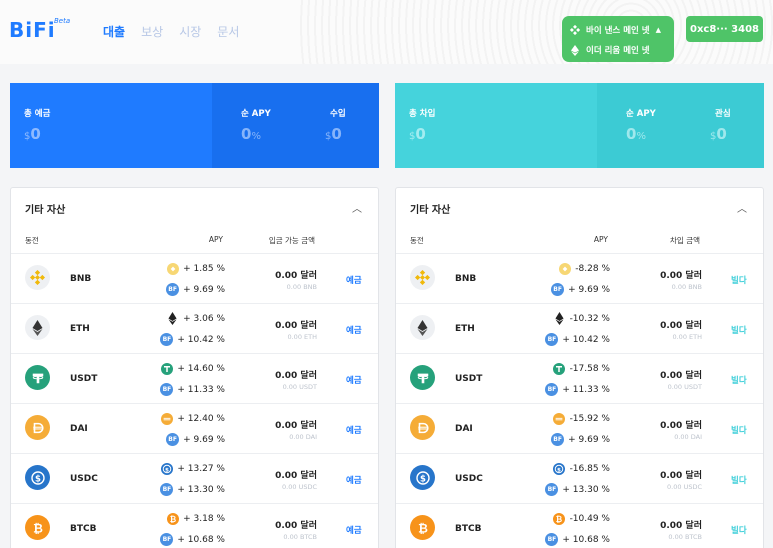 The height and width of the screenshot is (548, 773). Describe the element at coordinates (641, 114) in the screenshot. I see `borrow-net-apy-label: 순 APY` at that location.